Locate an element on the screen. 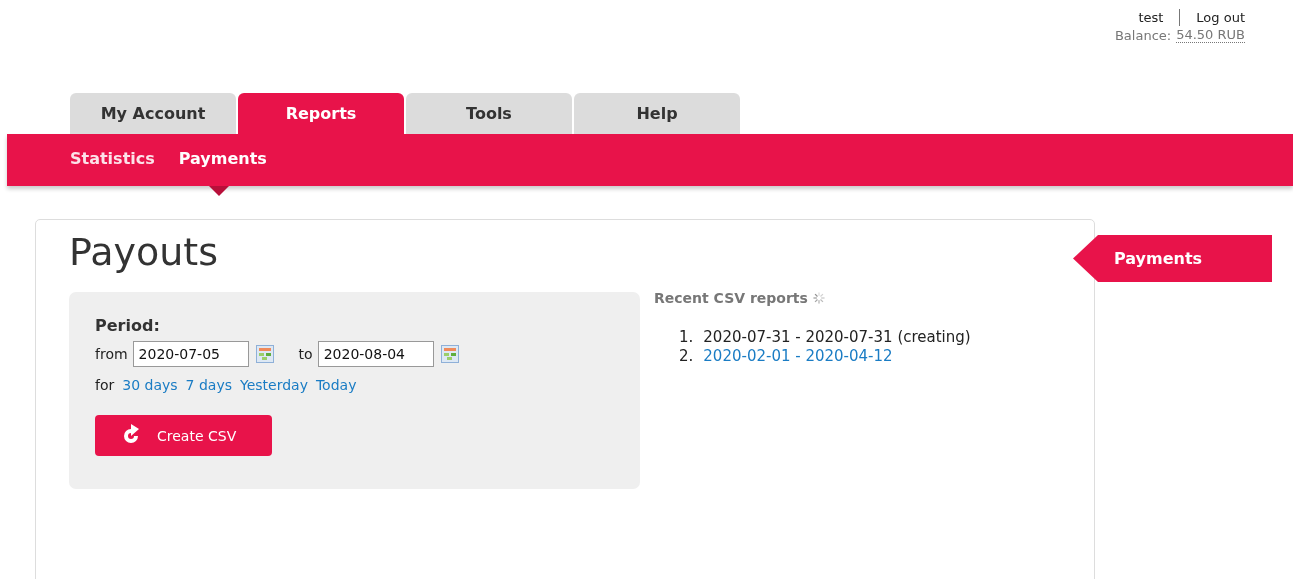 This screenshot has width=1293, height=579. report-link: 2020-02-01 - 2020-04-12 is located at coordinates (798, 356).